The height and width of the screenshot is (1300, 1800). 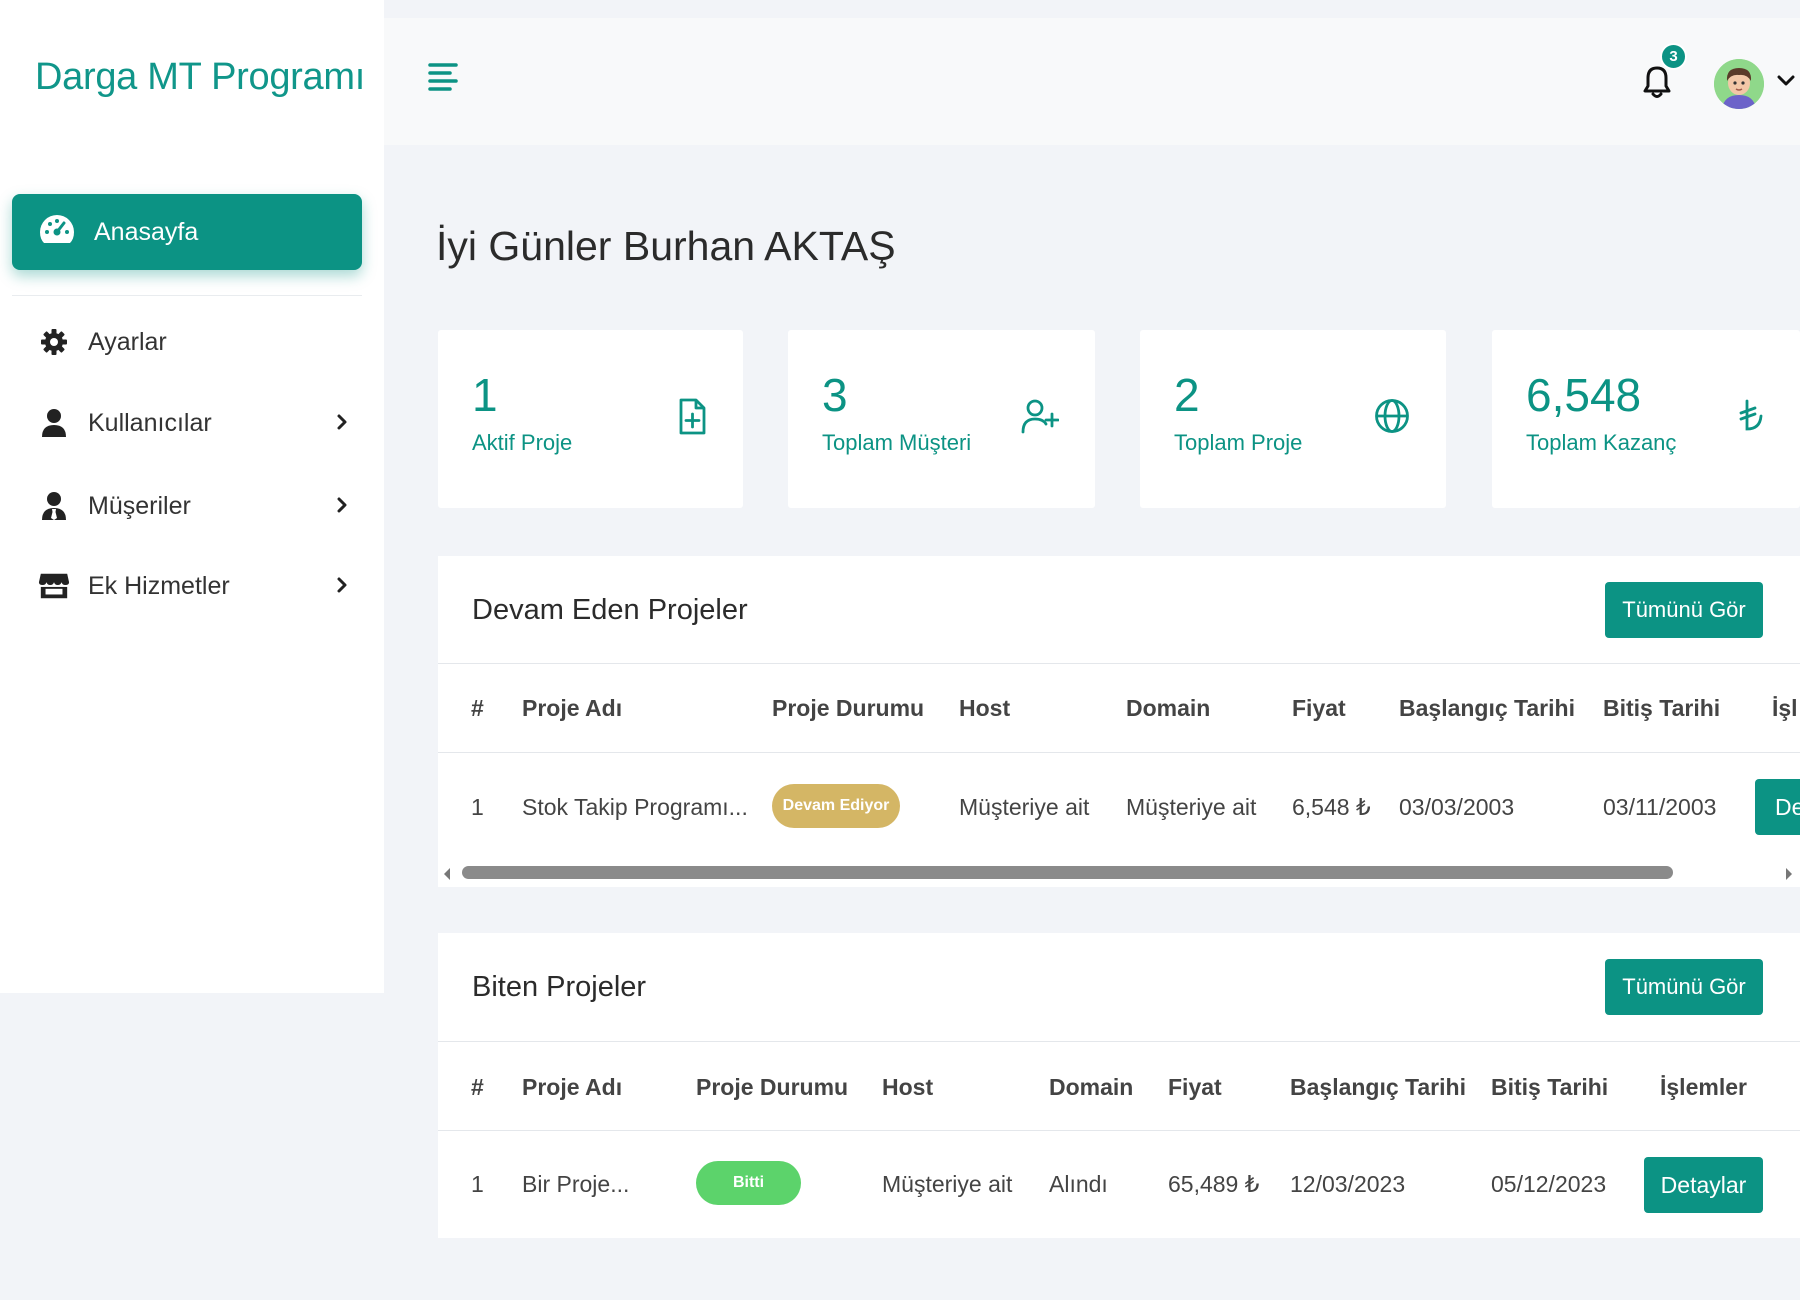 I want to click on user-avatar, so click(x=1739, y=84).